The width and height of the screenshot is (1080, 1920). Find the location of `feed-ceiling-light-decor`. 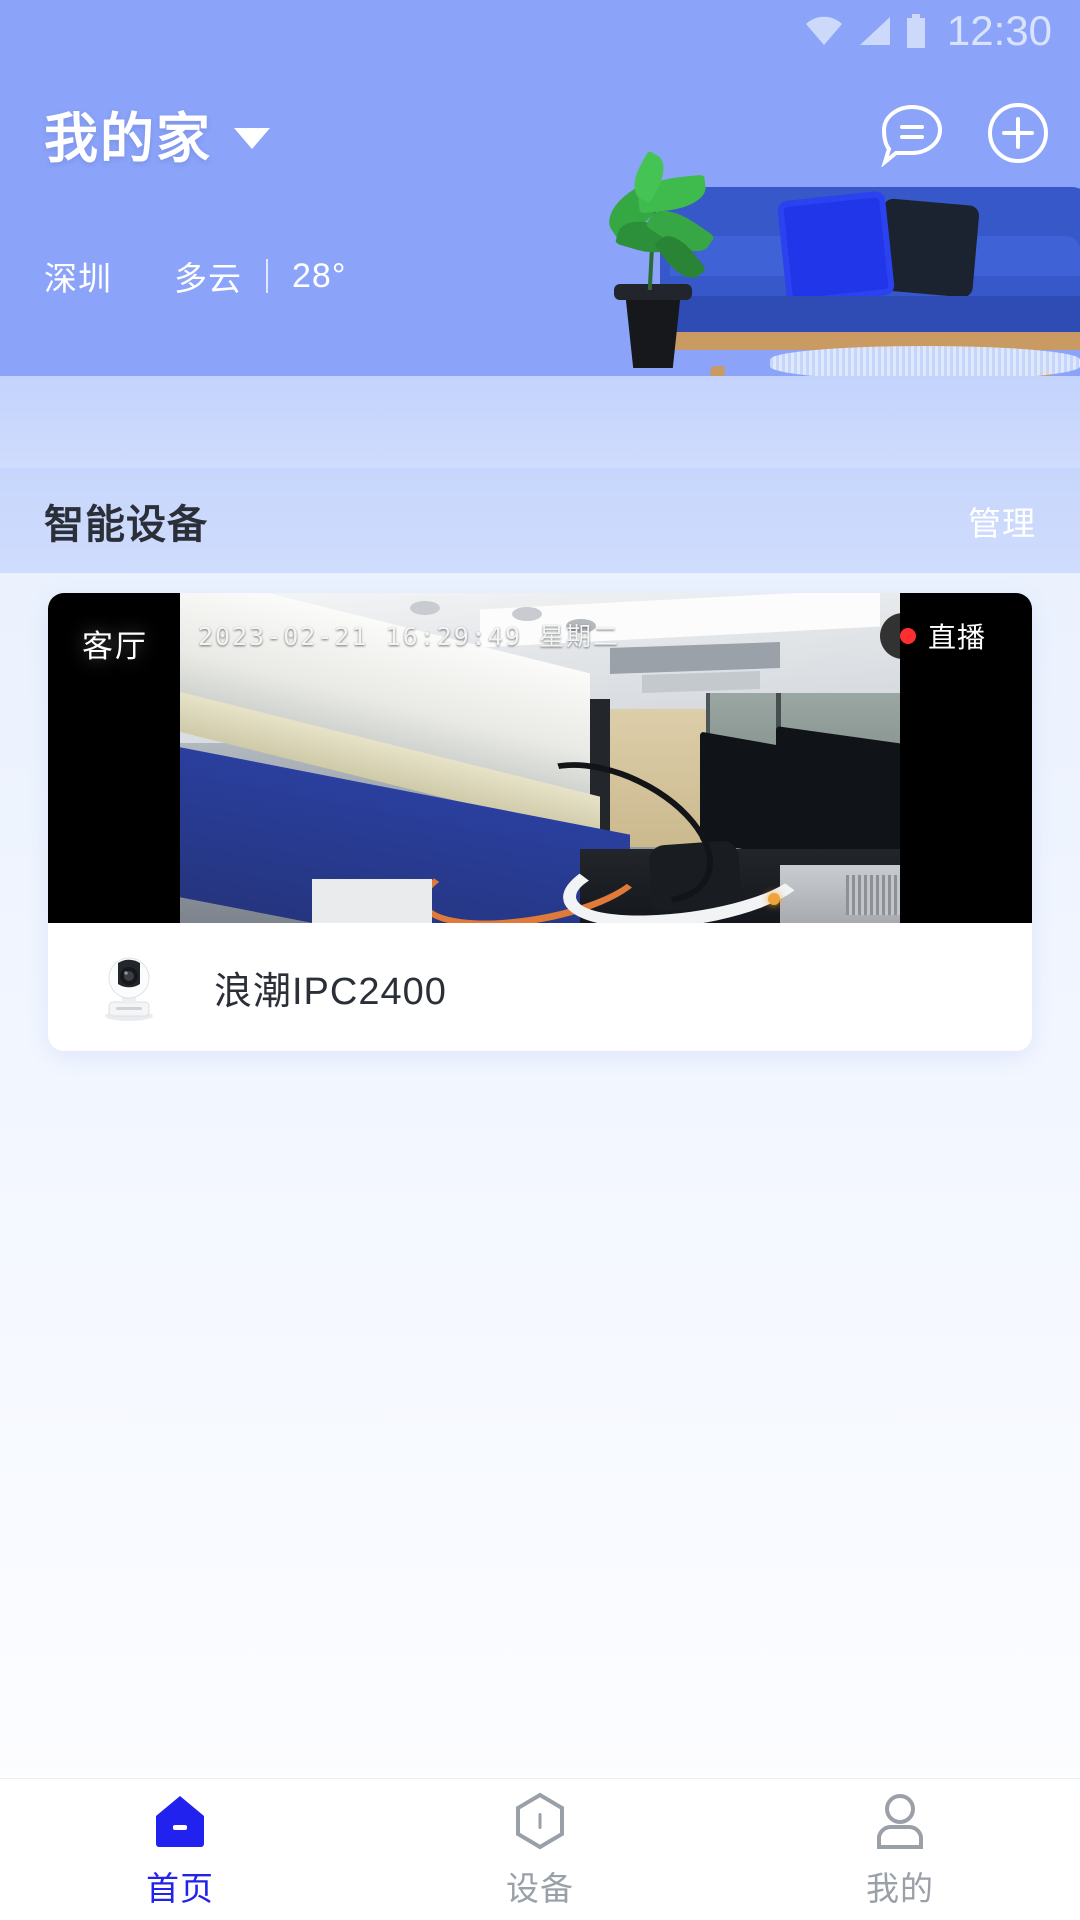

feed-ceiling-light-decor is located at coordinates (425, 608).